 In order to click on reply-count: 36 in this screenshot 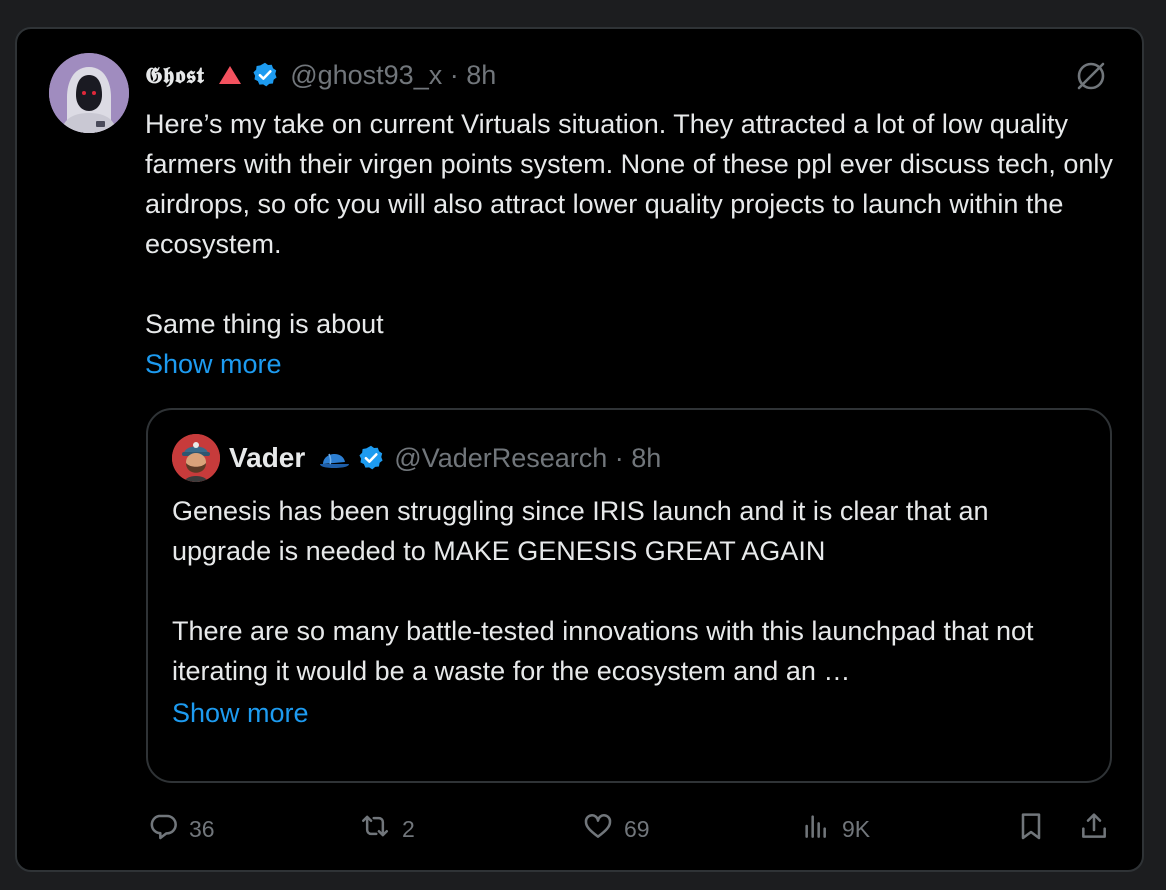, I will do `click(202, 828)`.